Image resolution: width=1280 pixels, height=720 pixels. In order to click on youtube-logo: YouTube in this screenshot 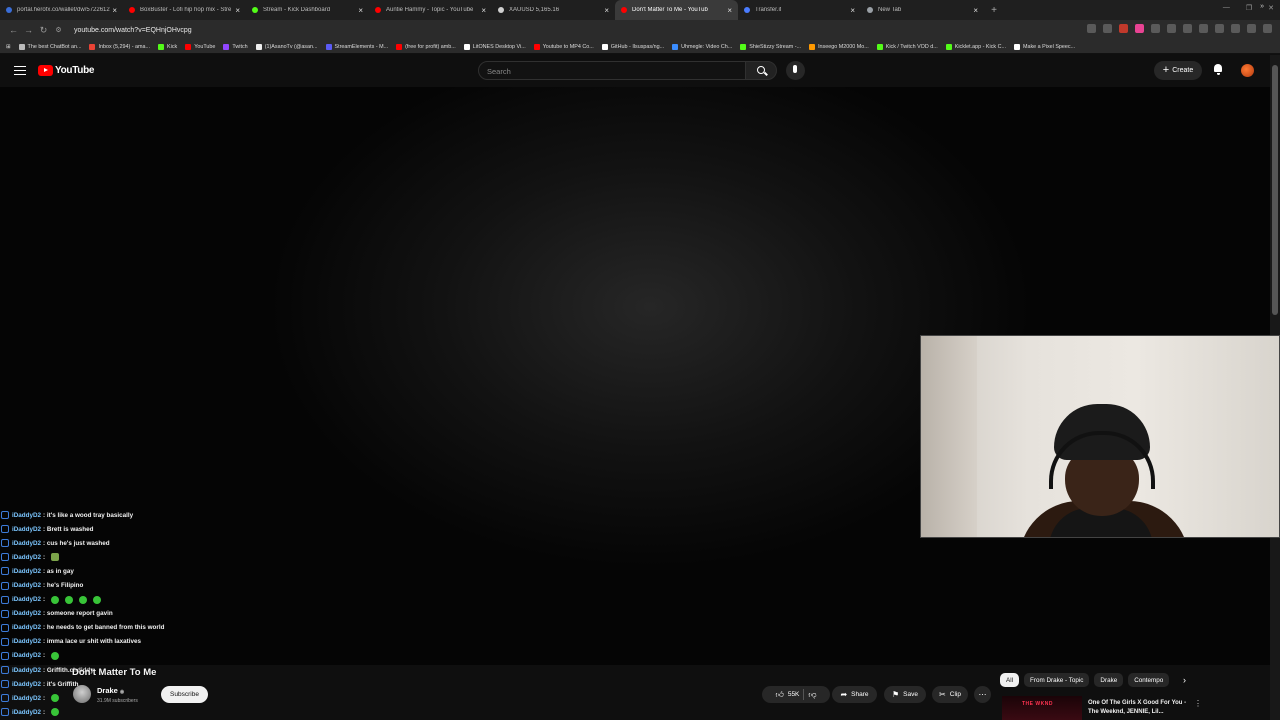, I will do `click(66, 70)`.